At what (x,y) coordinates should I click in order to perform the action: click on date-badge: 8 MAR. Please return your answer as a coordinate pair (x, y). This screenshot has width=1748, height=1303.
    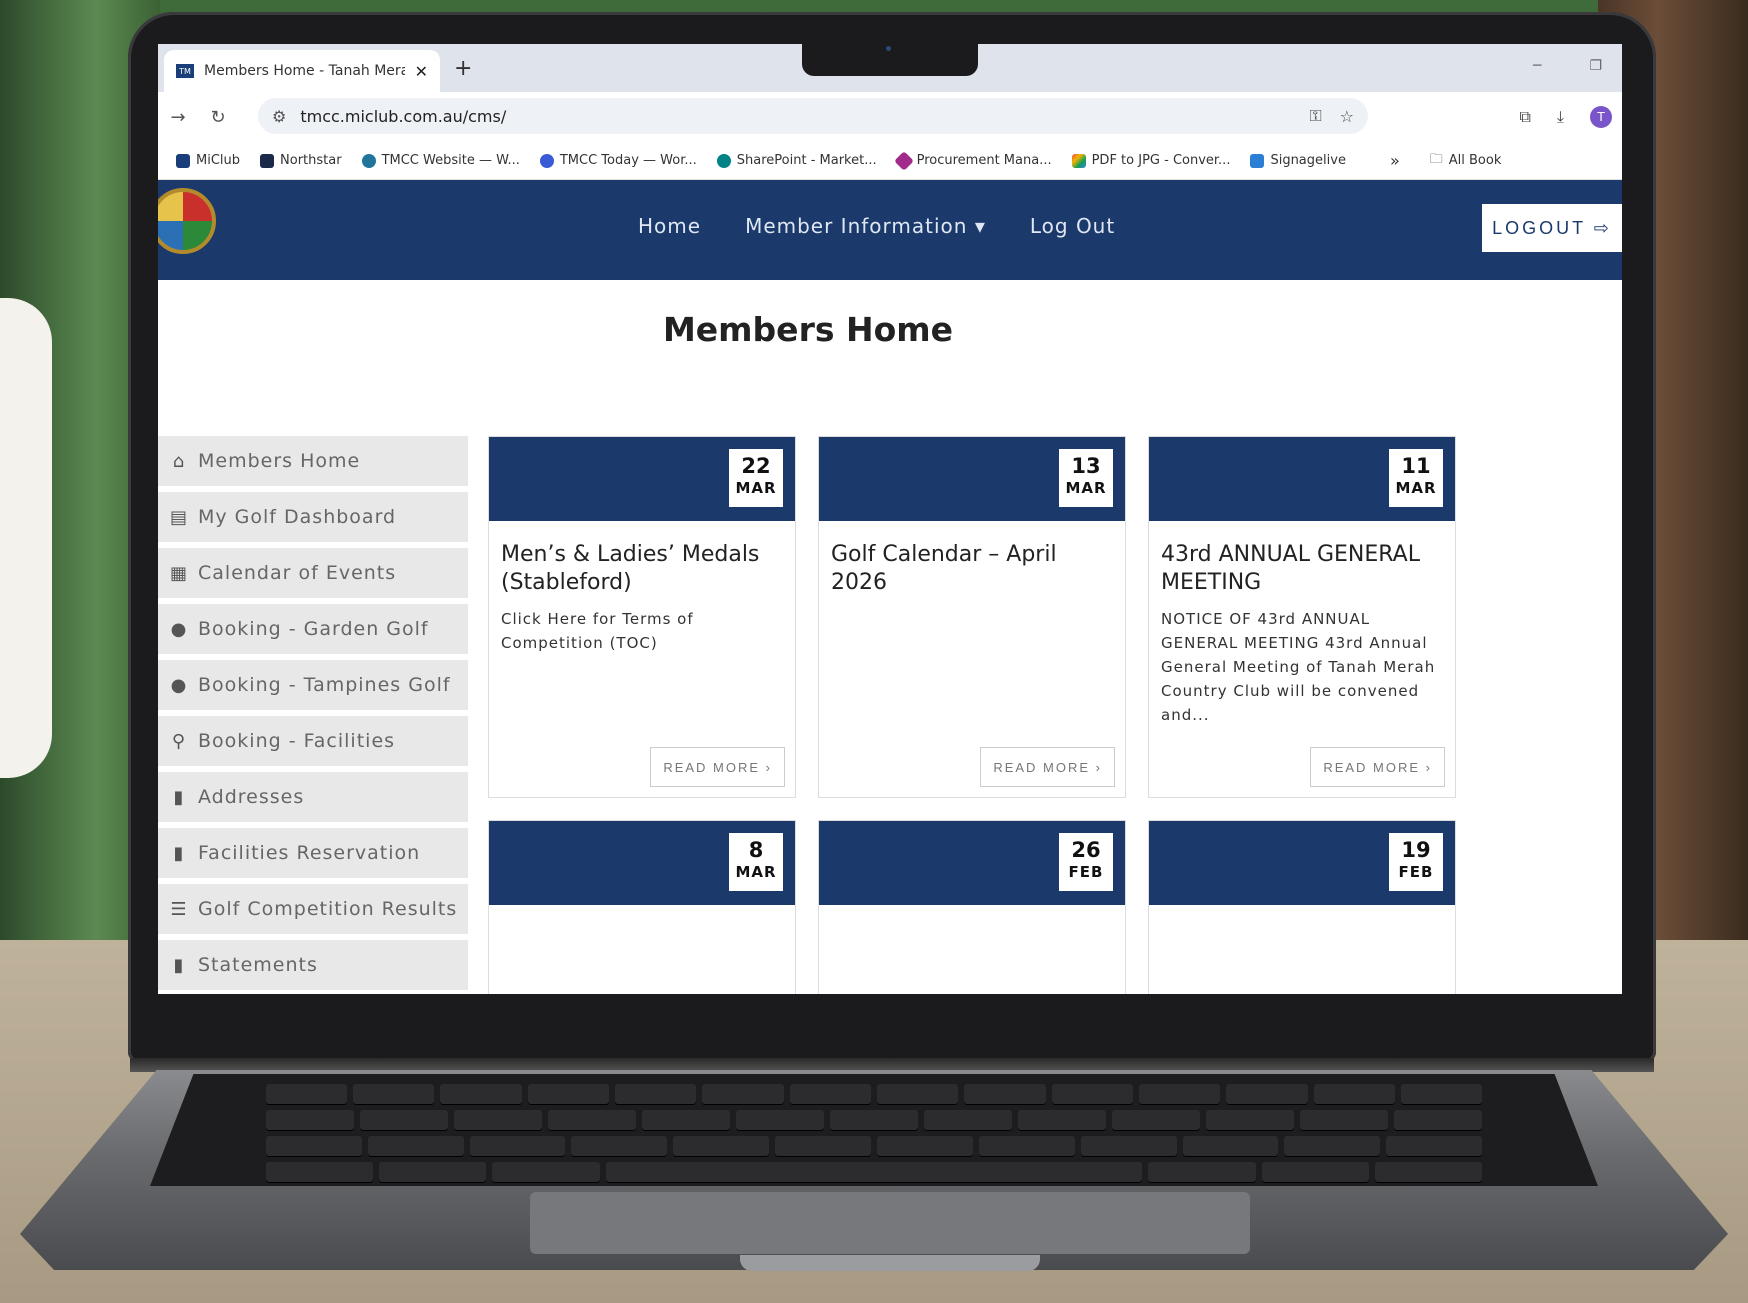
    Looking at the image, I should click on (756, 862).